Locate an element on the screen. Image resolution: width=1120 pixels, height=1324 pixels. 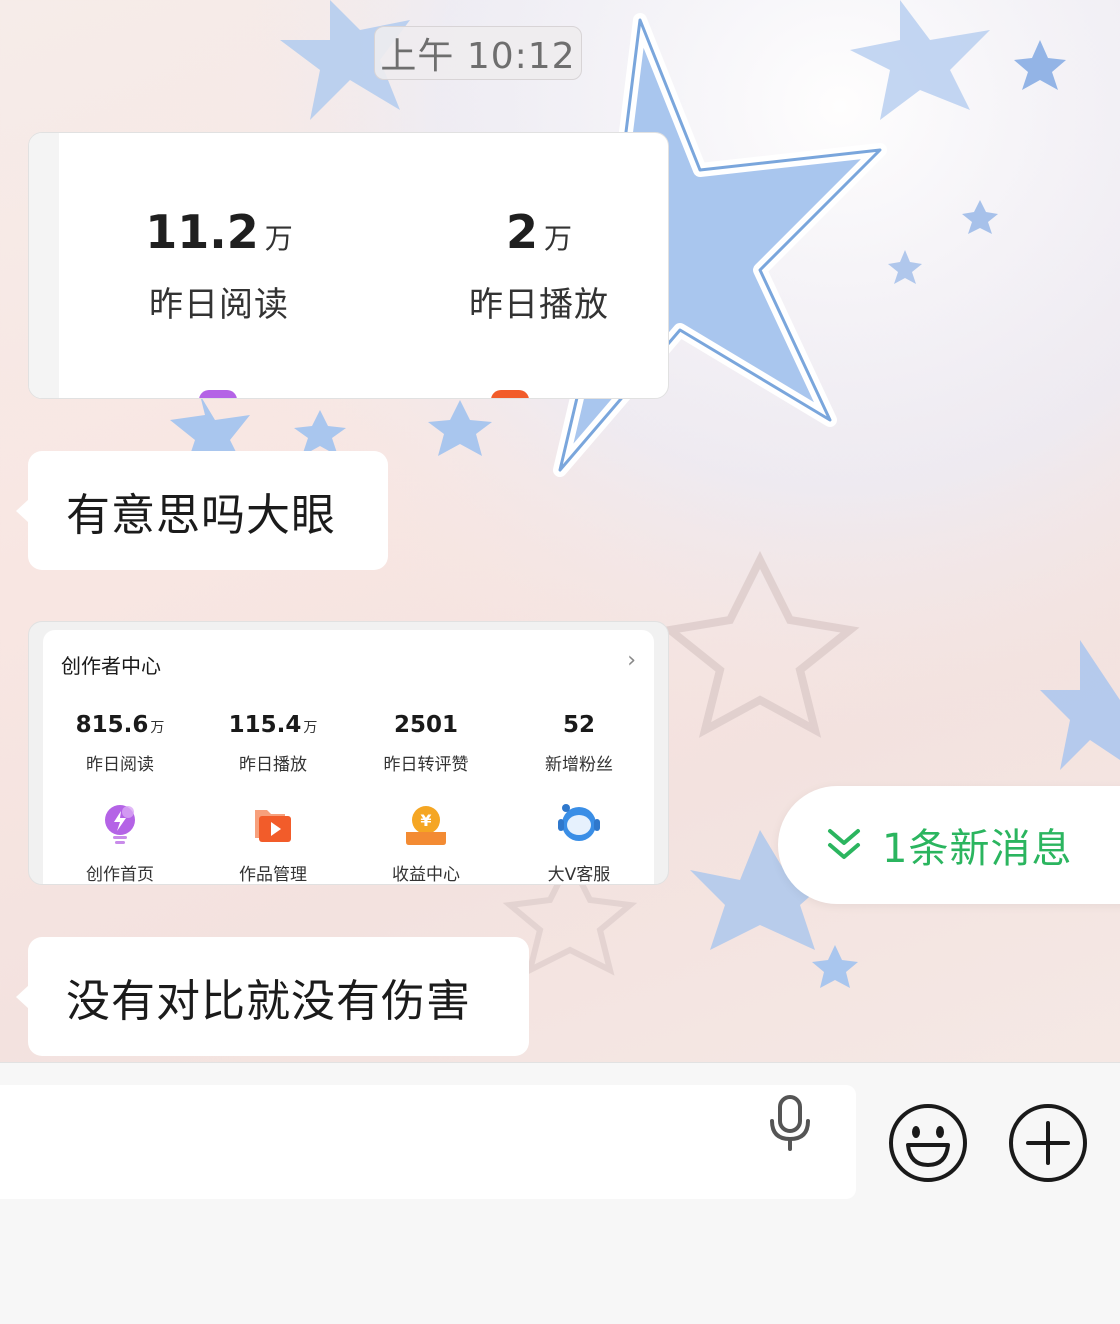
cropped-icon-orange is located at coordinates (510, 394).